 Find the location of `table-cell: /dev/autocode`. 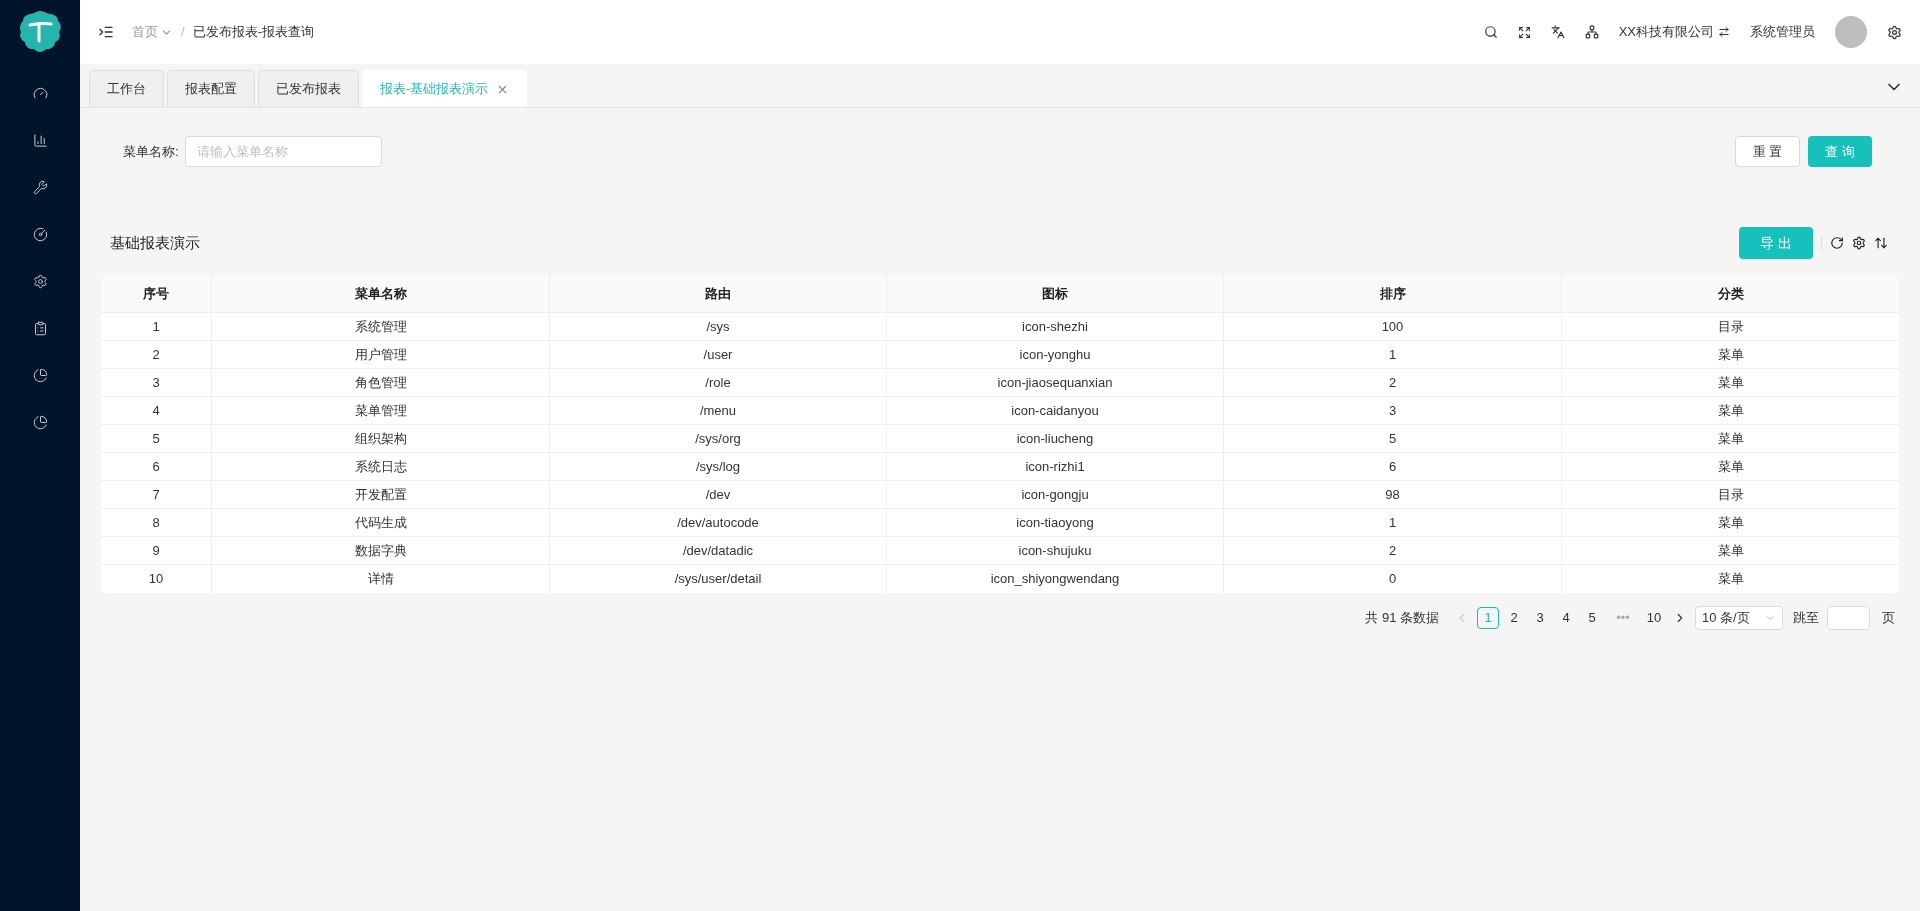

table-cell: /dev/autocode is located at coordinates (717, 522).